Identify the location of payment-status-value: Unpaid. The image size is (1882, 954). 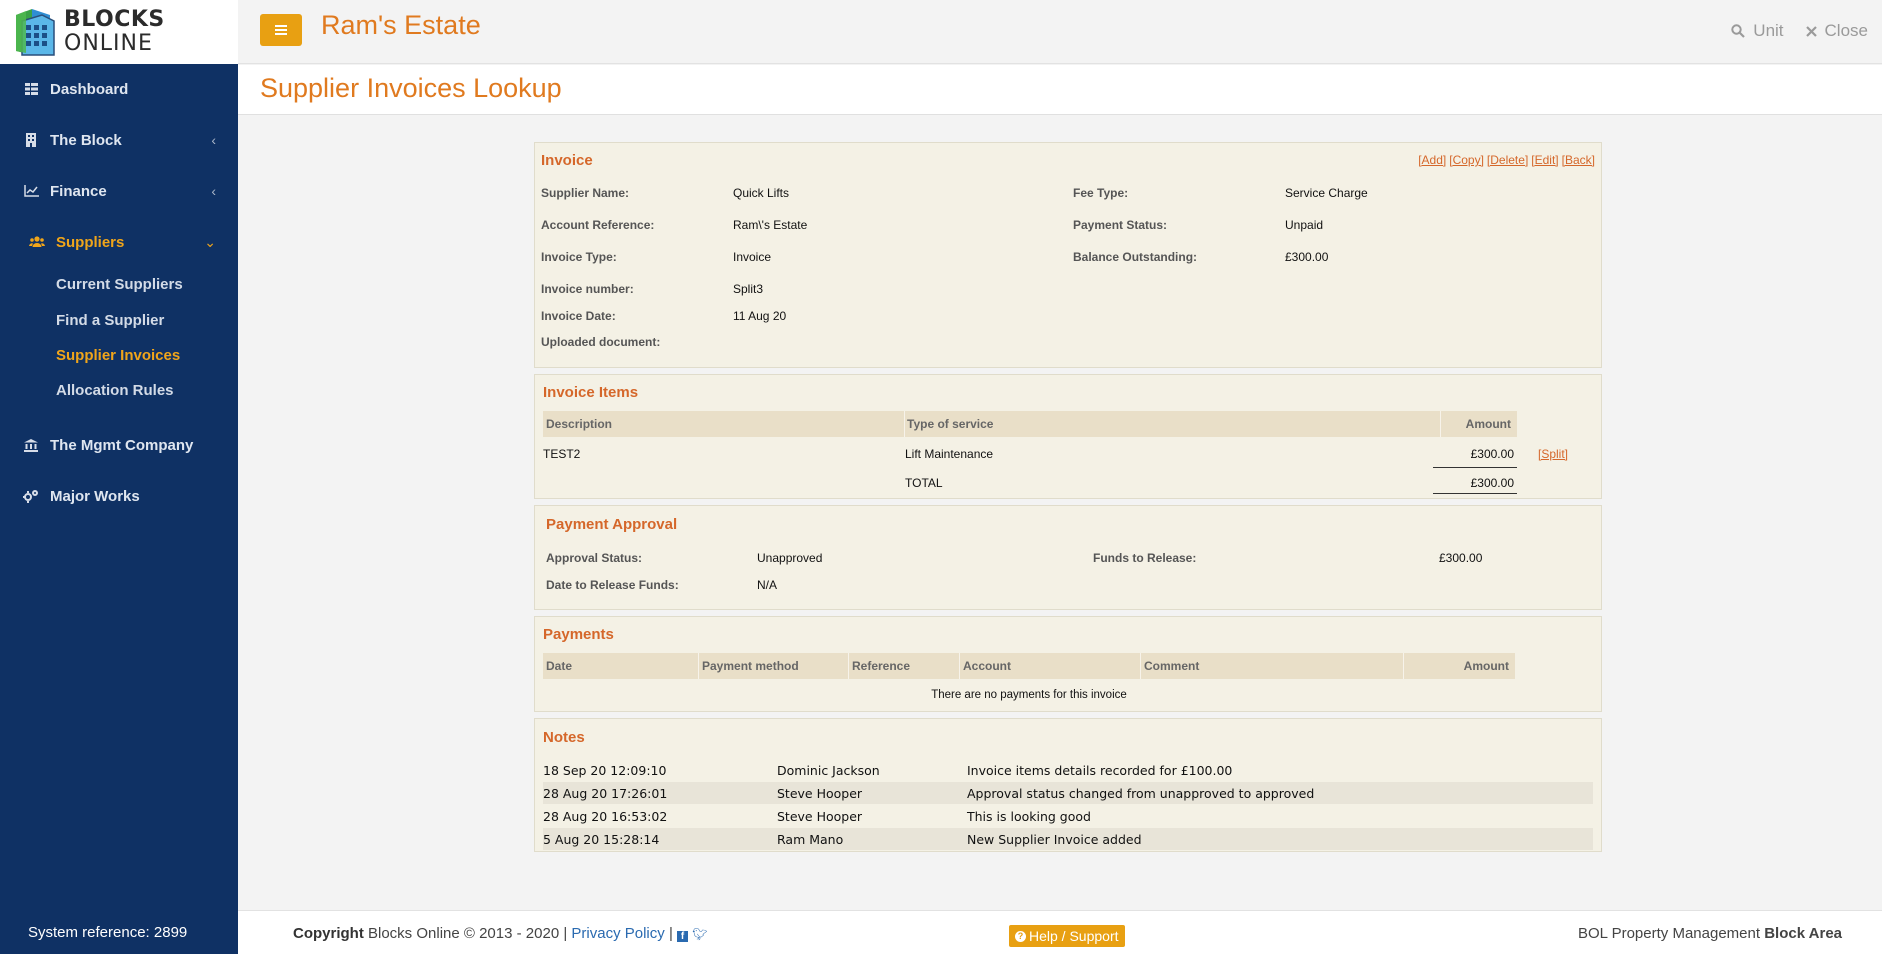
(1304, 225).